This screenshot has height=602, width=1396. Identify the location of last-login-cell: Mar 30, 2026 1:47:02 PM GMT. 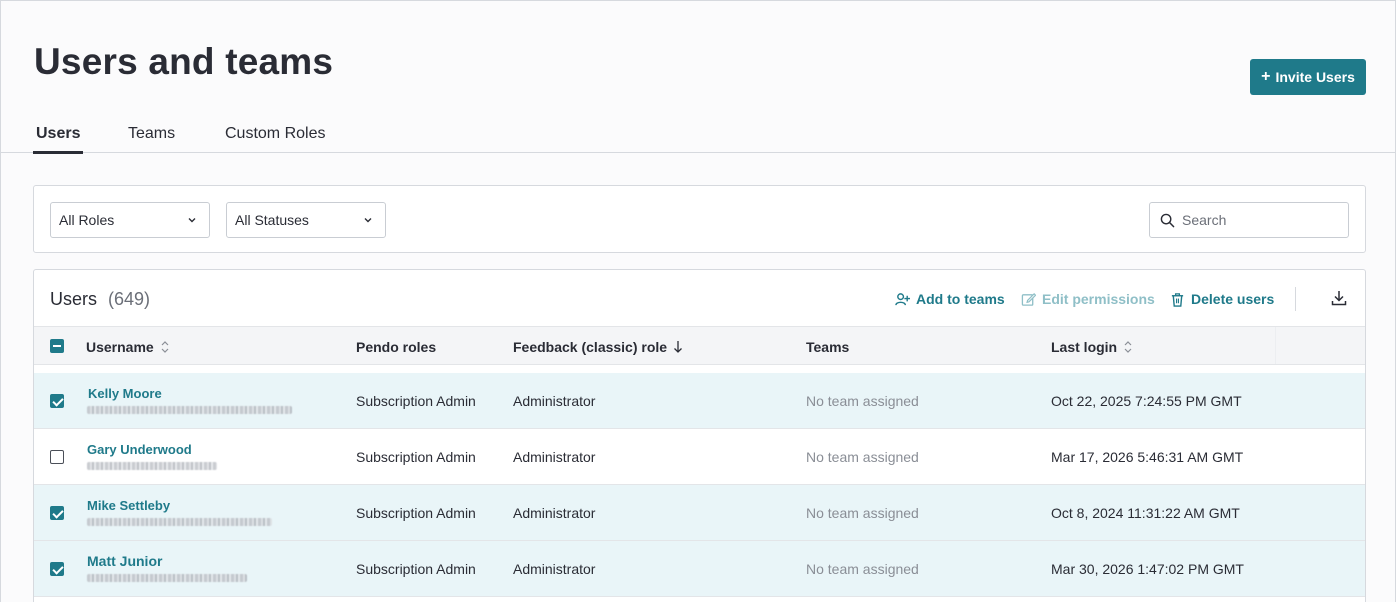
(1147, 569).